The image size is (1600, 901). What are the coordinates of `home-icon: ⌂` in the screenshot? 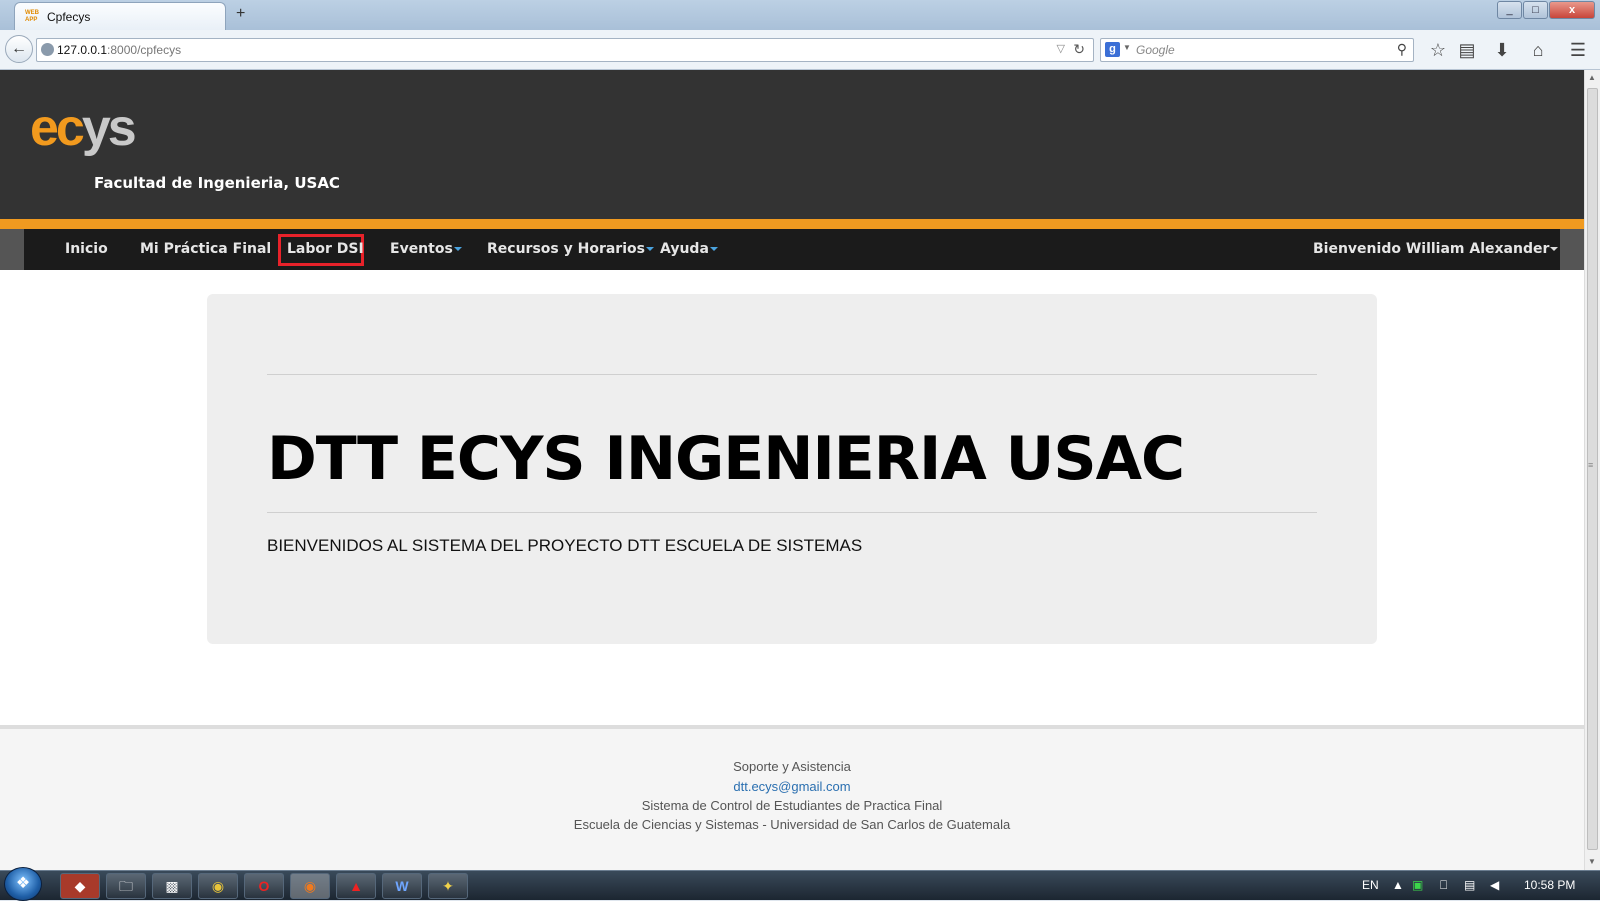 It's located at (1538, 50).